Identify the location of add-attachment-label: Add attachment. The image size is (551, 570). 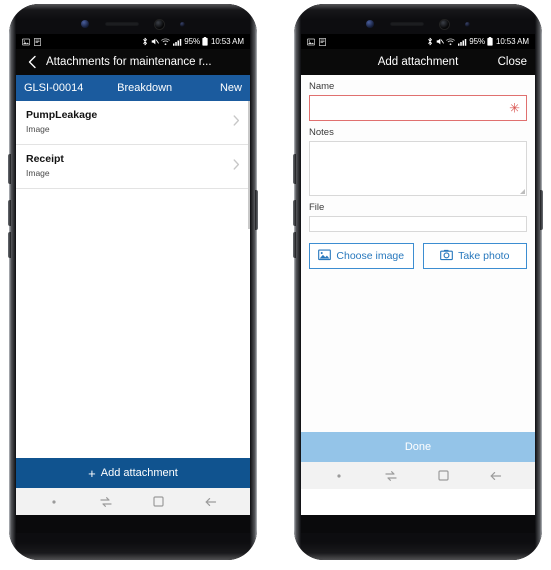
(139, 473).